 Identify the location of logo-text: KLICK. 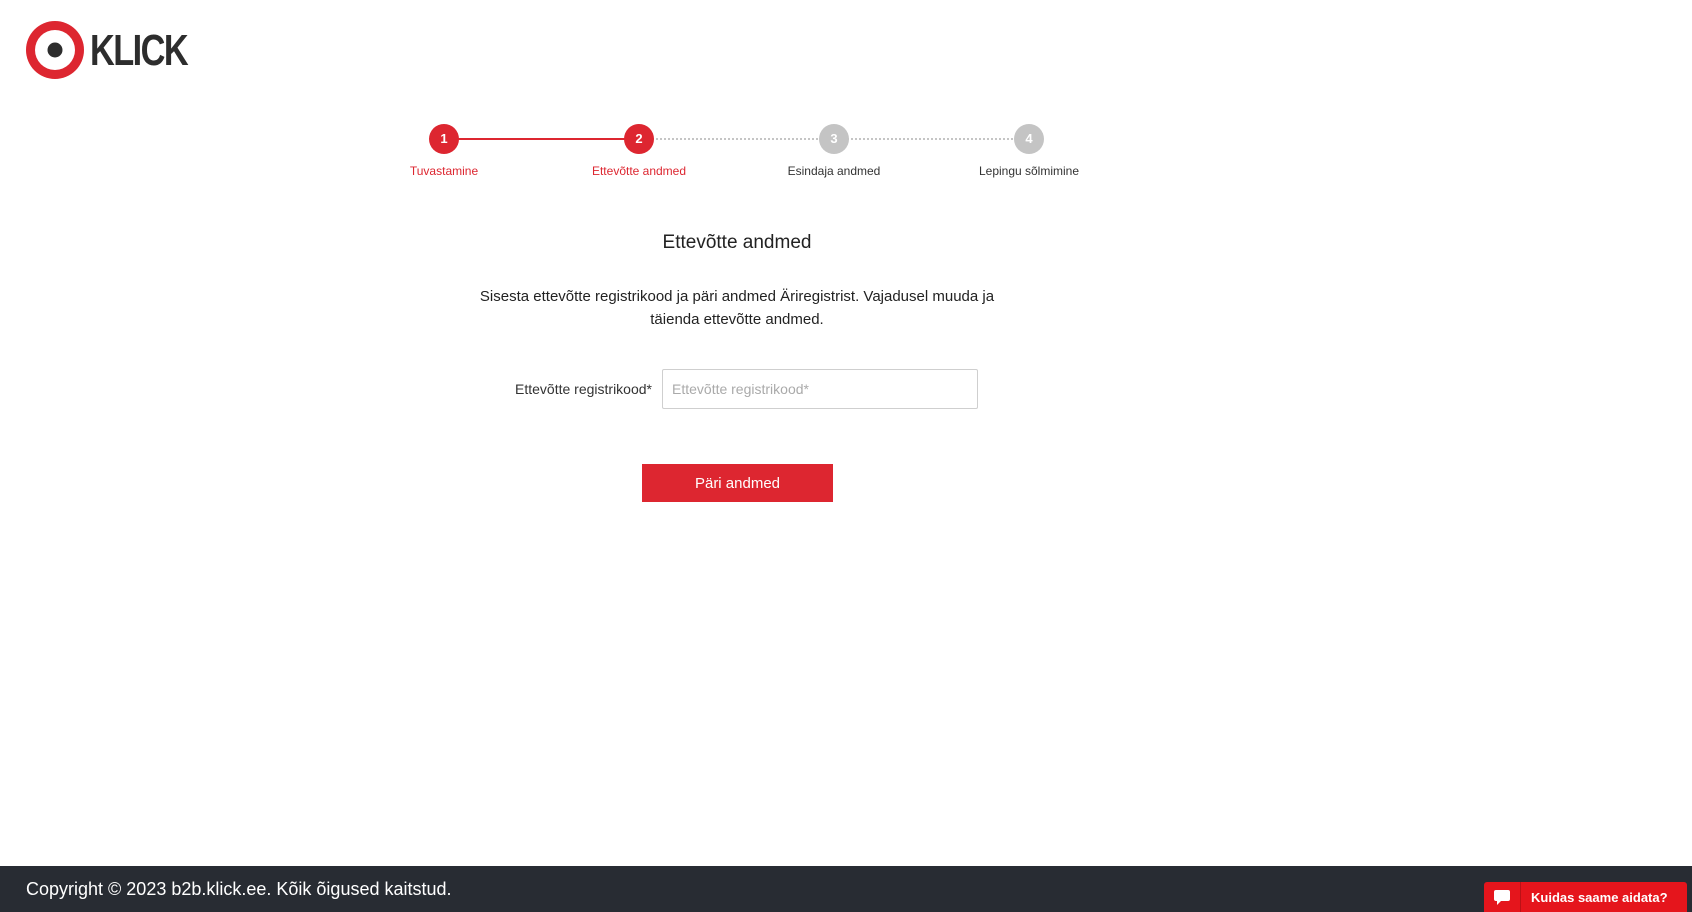
(139, 50).